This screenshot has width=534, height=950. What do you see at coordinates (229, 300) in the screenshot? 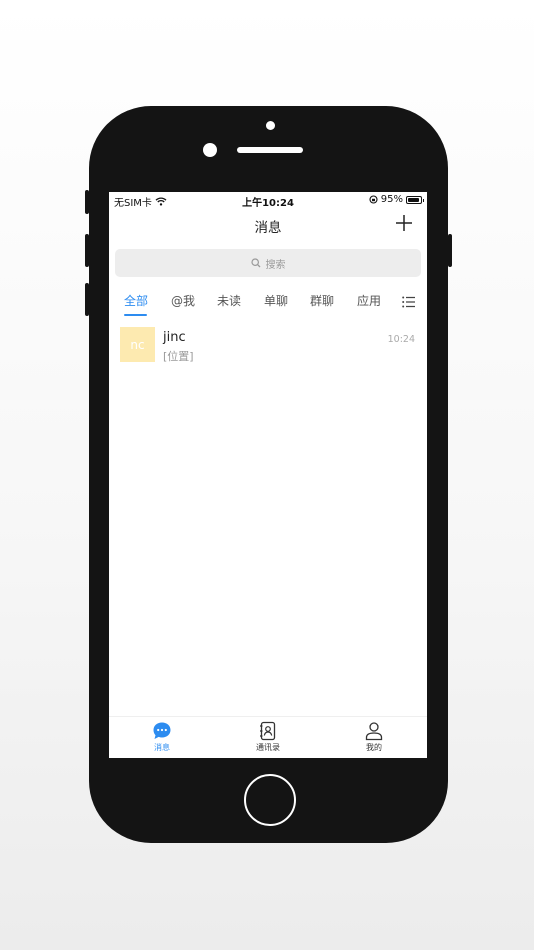
I see `tab-unread: 未读` at bounding box center [229, 300].